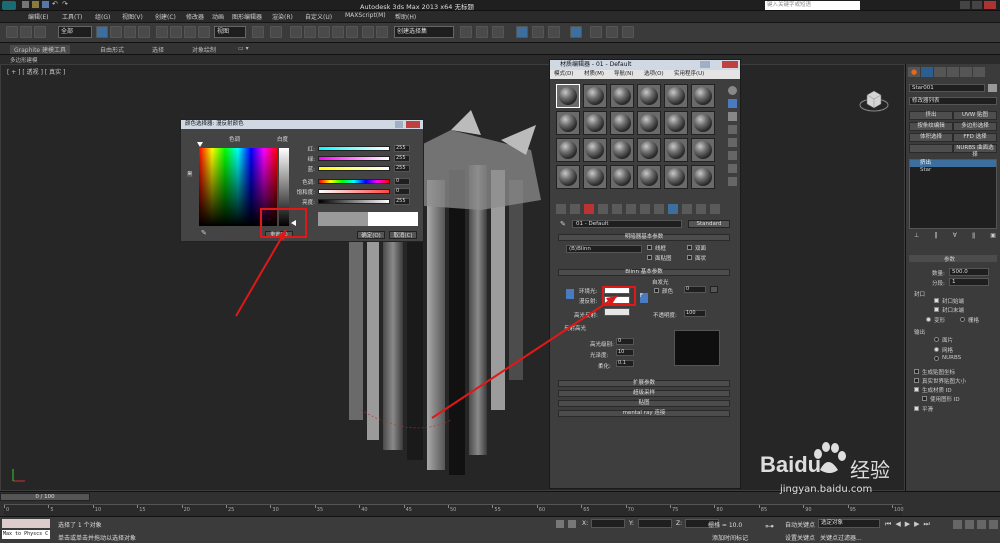  I want to click on y-coord-field, so click(655, 523).